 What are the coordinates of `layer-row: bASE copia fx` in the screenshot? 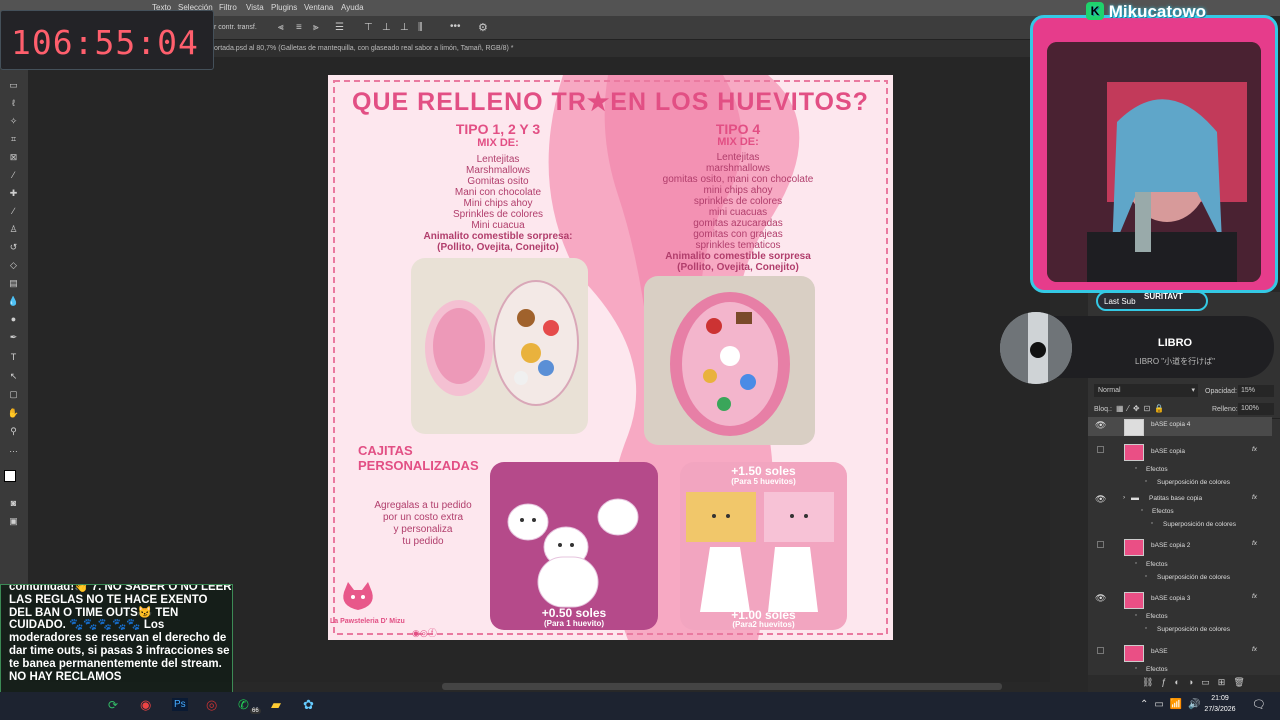 It's located at (1180, 451).